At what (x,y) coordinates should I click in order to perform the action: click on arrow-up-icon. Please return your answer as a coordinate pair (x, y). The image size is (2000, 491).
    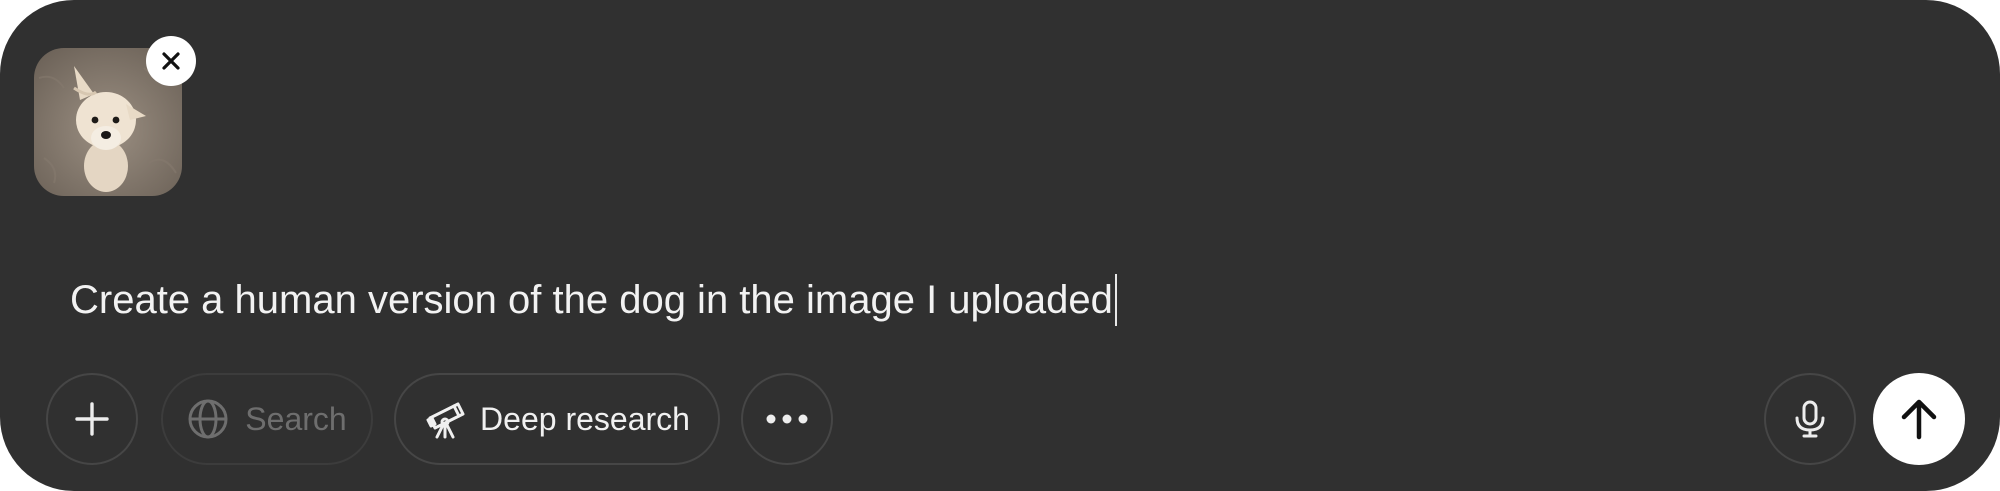
    Looking at the image, I should click on (1919, 419).